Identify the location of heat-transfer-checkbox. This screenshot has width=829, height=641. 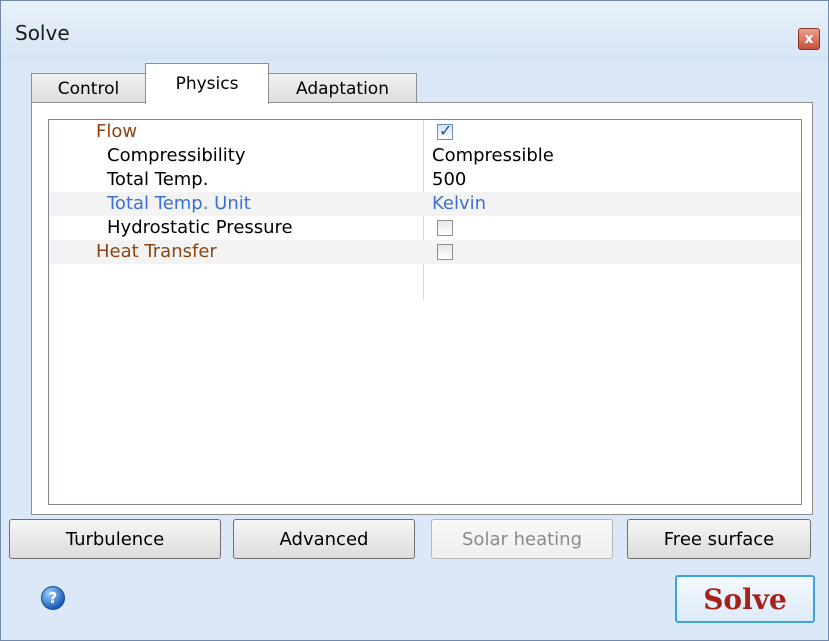
(445, 252).